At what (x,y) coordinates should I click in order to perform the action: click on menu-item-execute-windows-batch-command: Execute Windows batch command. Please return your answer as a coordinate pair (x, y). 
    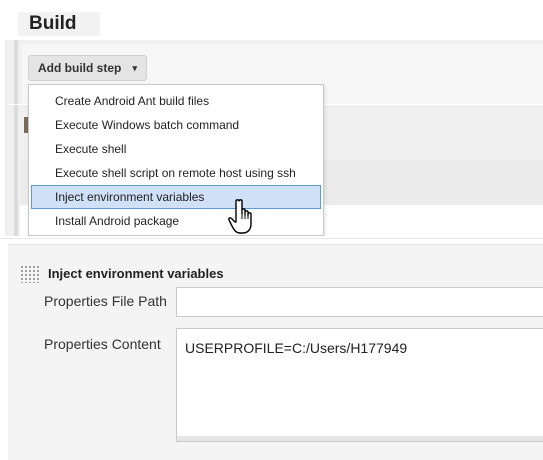
    Looking at the image, I should click on (176, 125).